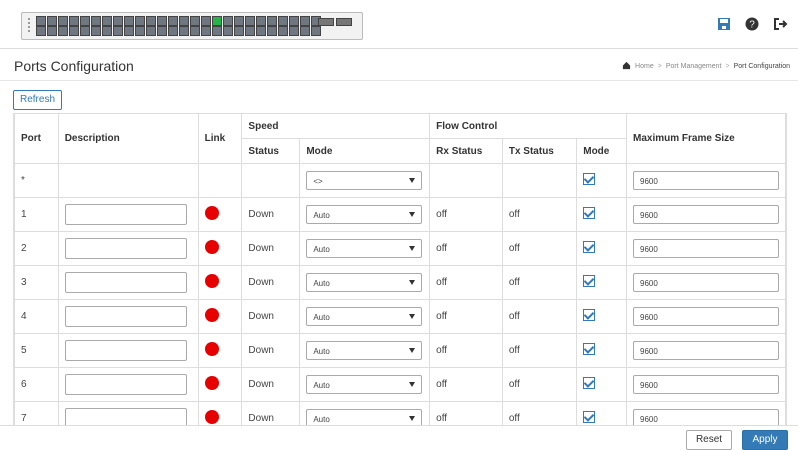  Describe the element at coordinates (724, 26) in the screenshot. I see `save-icon` at that location.